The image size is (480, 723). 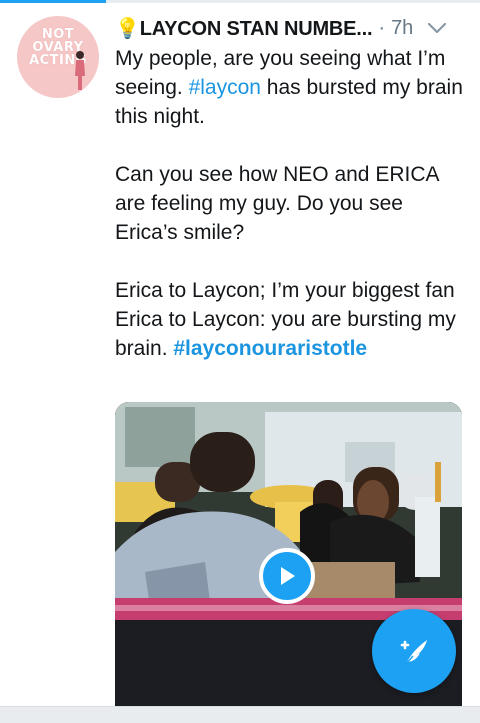 I want to click on play-button, so click(x=287, y=576).